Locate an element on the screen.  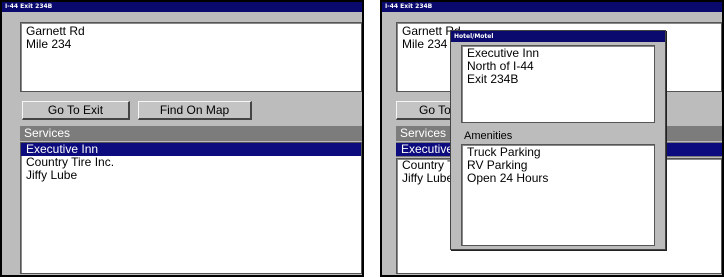
go-to-exit-button: Go To Exit is located at coordinates (76, 110).